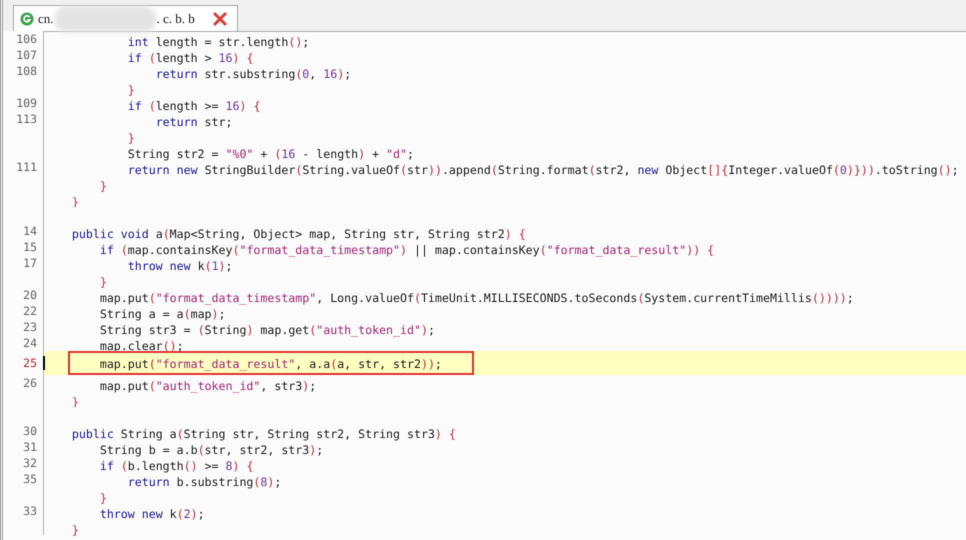 This screenshot has height=540, width=966. What do you see at coordinates (30, 343) in the screenshot?
I see `line-number: 24` at bounding box center [30, 343].